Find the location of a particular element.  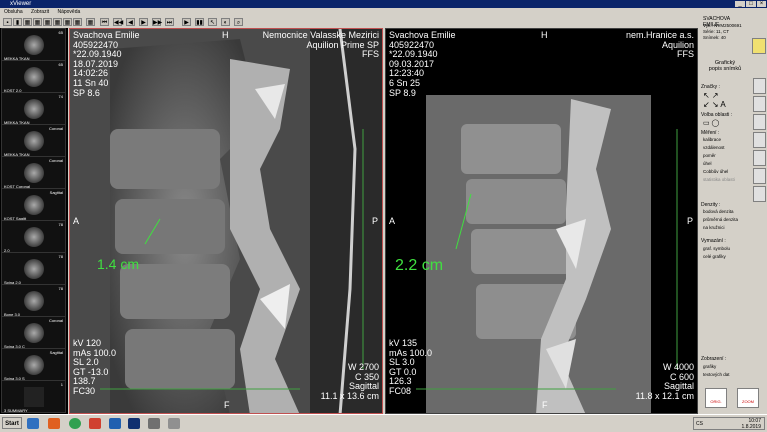

print-tool-icon is located at coordinates (759, 194).